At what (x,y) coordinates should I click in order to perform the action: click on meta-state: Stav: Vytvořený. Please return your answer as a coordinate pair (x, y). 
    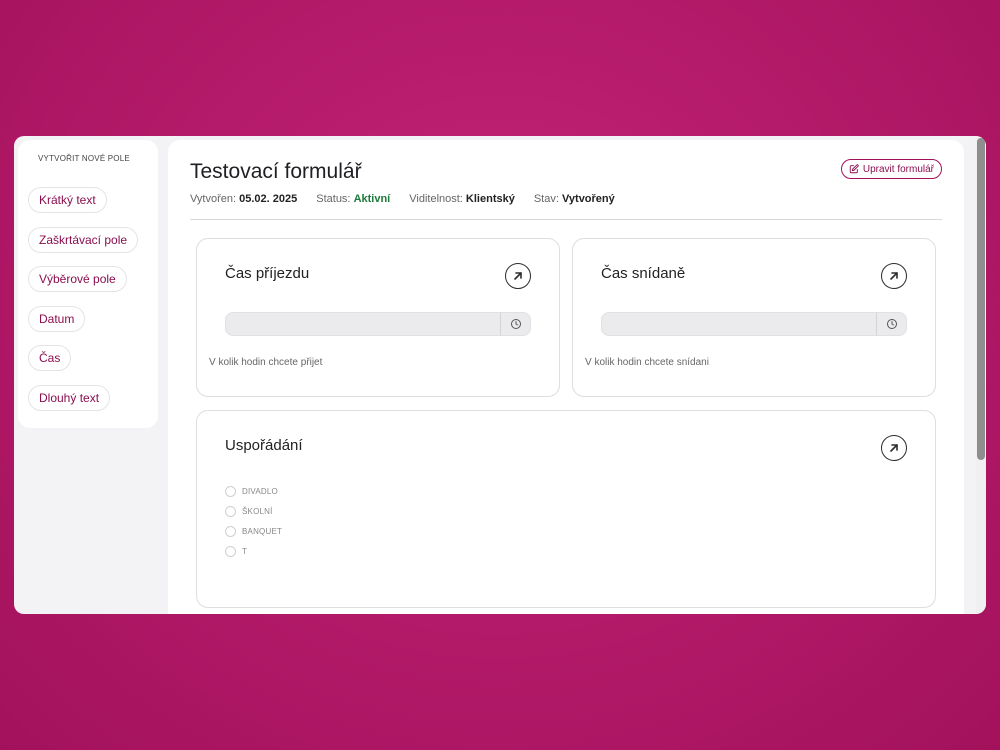
    Looking at the image, I should click on (574, 199).